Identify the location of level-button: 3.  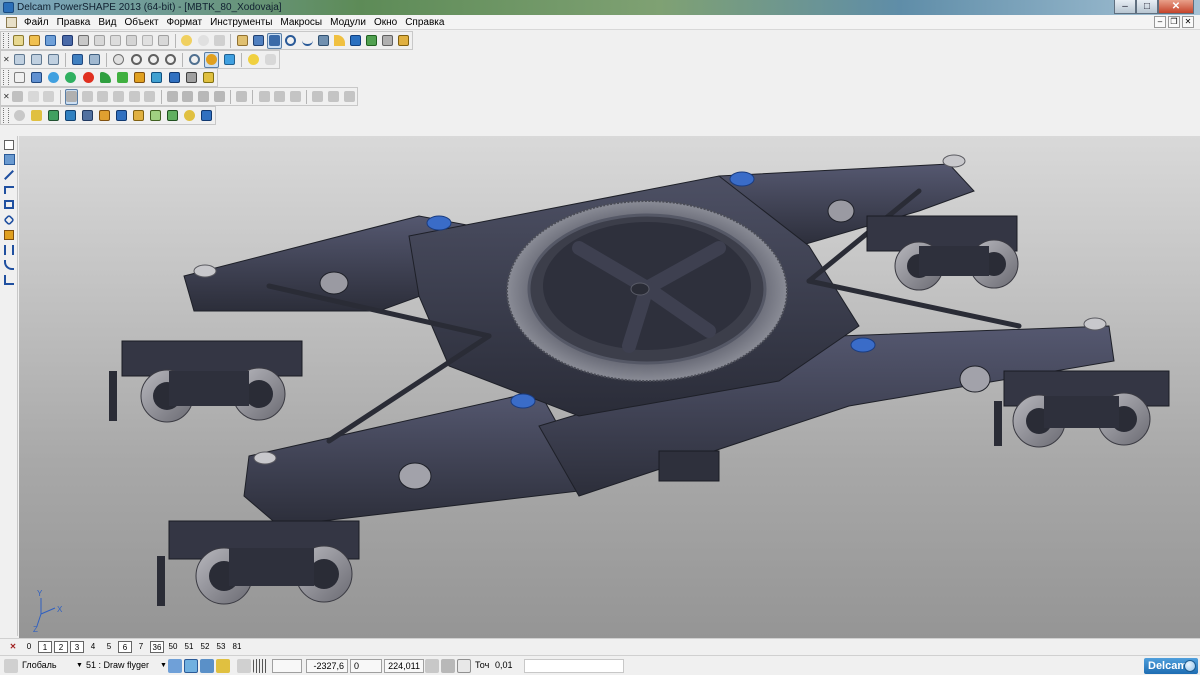
(77, 646).